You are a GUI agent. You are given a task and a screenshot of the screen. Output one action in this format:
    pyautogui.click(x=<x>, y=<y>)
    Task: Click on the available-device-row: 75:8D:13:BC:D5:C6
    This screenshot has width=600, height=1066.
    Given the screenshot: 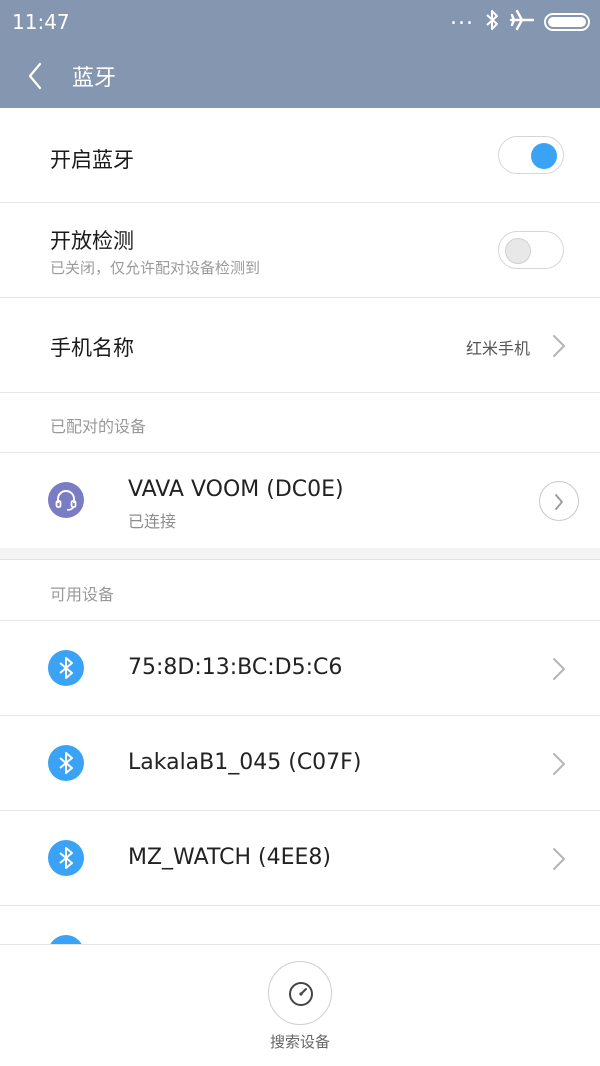 What is the action you would take?
    pyautogui.click(x=300, y=668)
    